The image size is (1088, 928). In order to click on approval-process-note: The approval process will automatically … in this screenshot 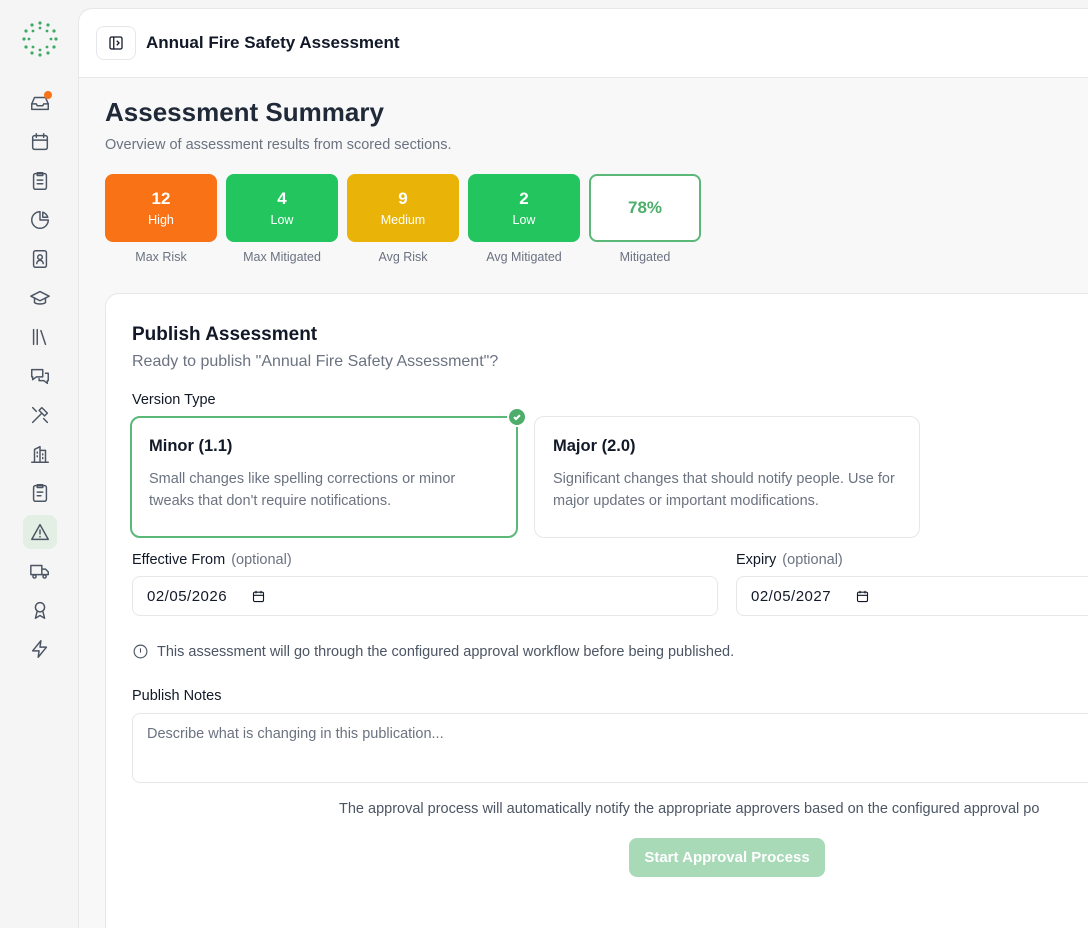, I will do `click(689, 809)`.